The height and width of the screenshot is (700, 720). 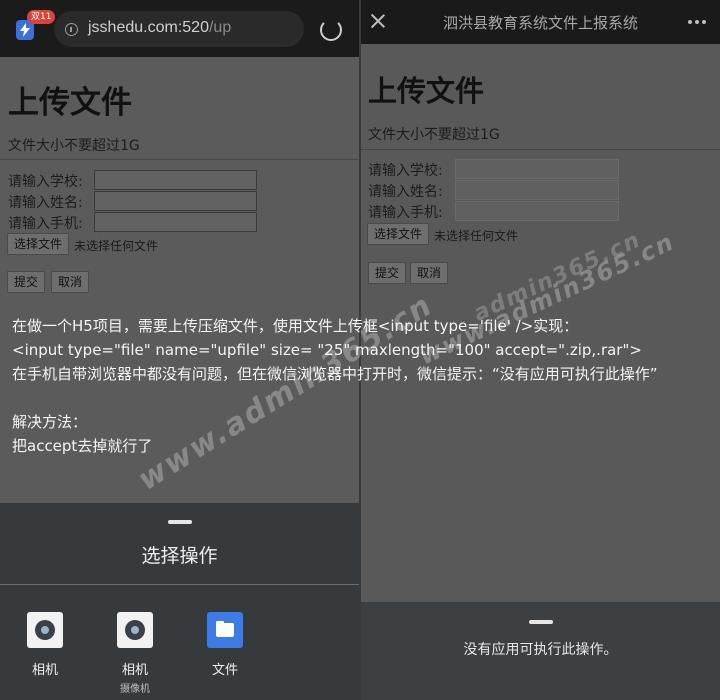 I want to click on option-sublabel: 摄像机, so click(x=135, y=689).